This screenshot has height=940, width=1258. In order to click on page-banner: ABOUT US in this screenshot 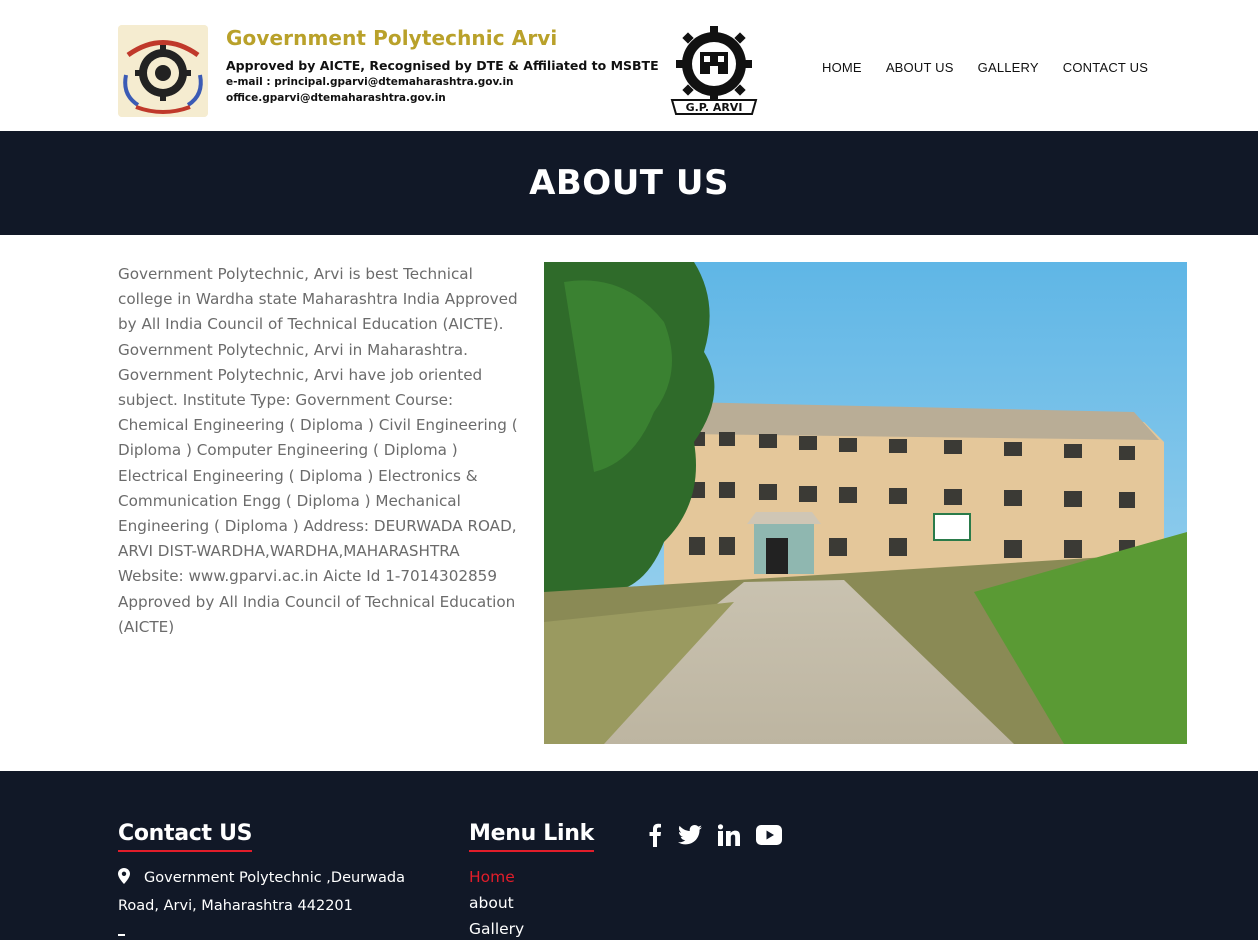, I will do `click(629, 183)`.